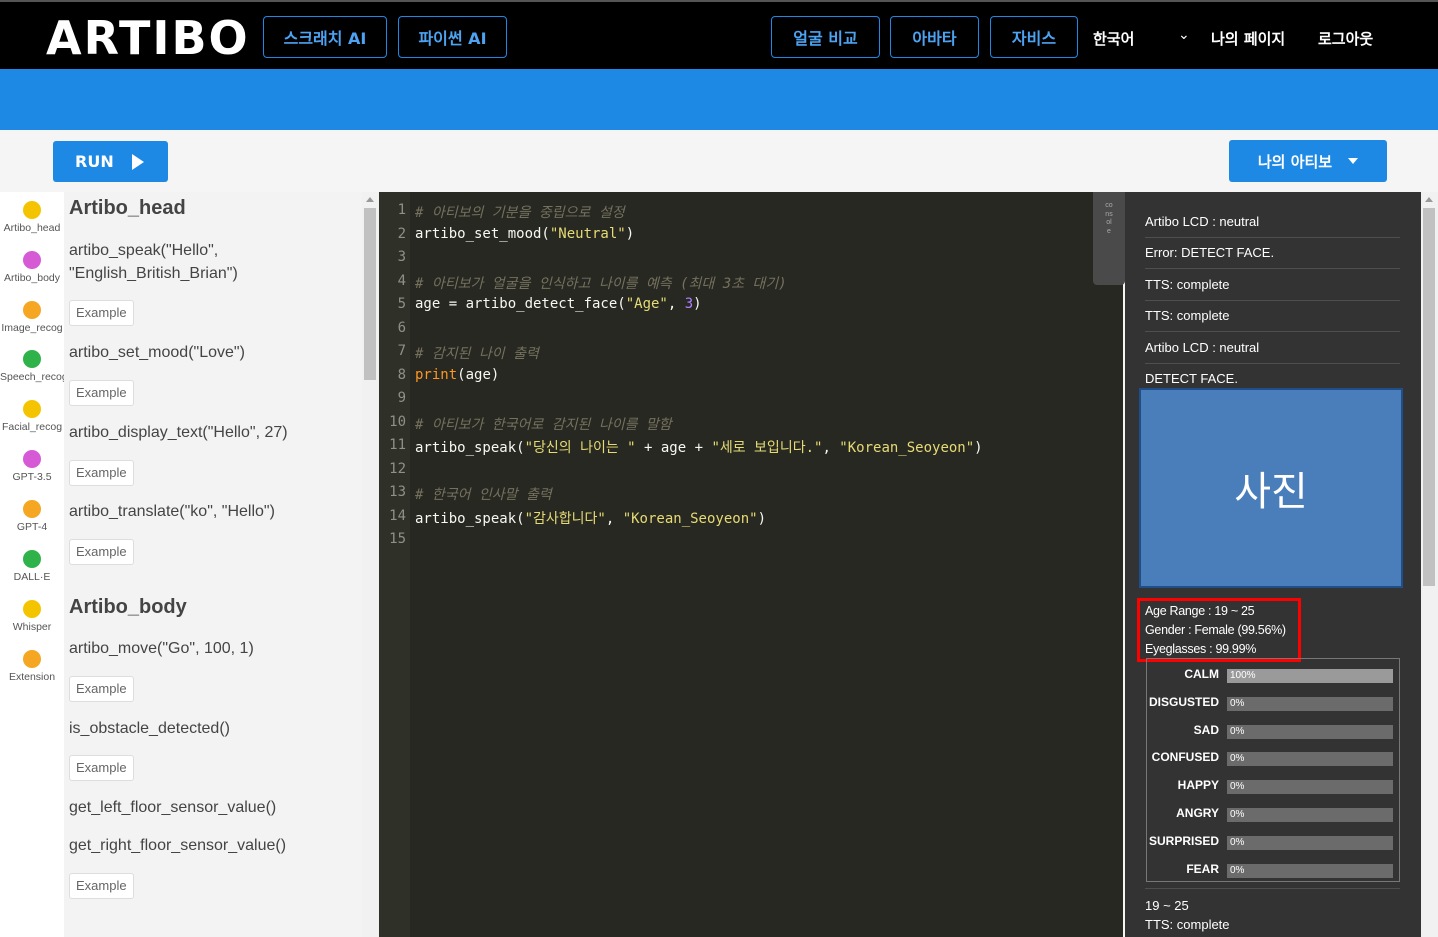  Describe the element at coordinates (401, 328) in the screenshot. I see `line-number: 6` at that location.